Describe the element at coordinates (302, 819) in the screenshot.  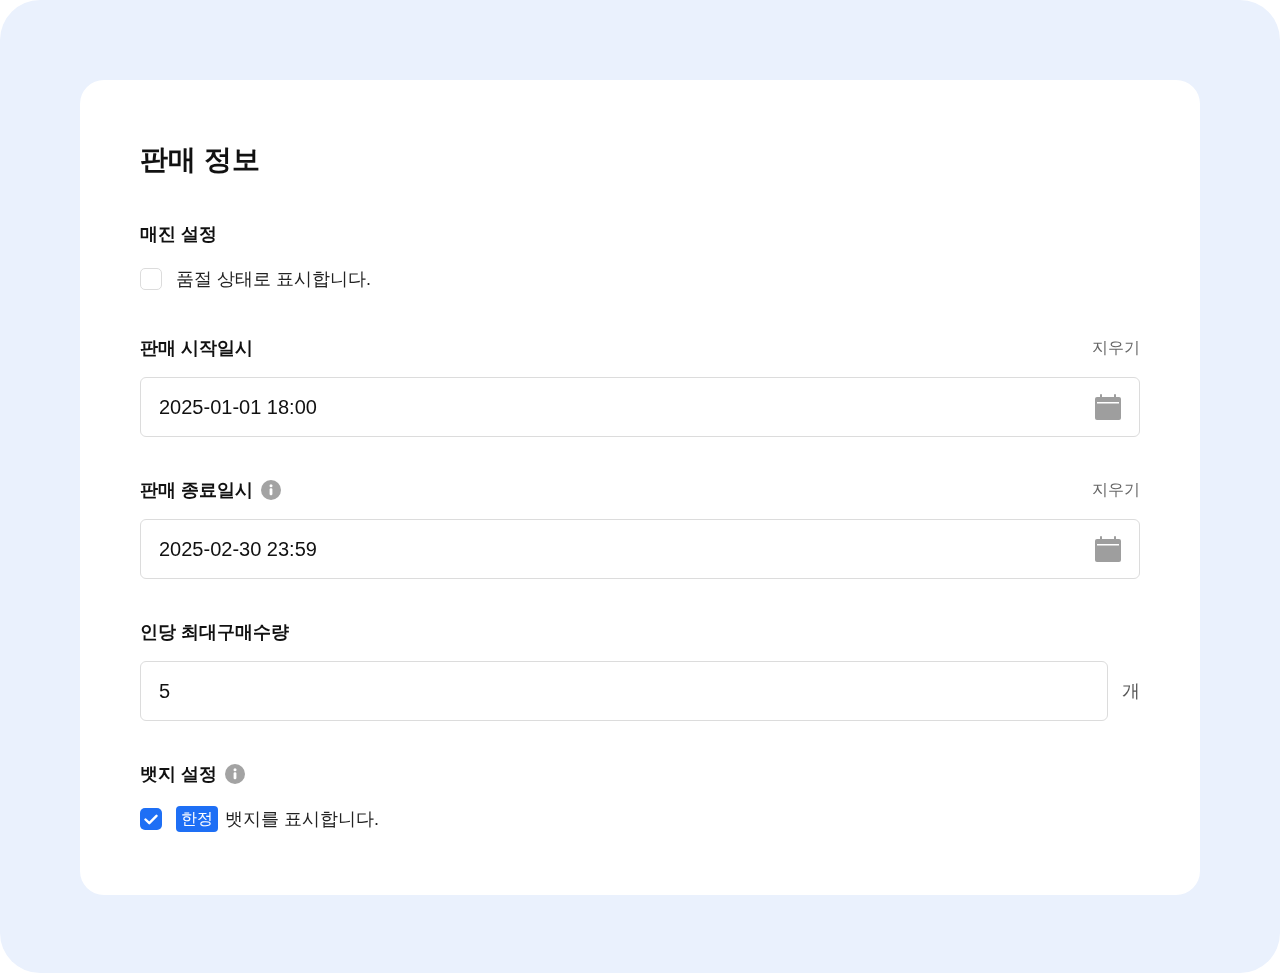
I see `checkbox-label: 뱃지를 표시합니다.` at that location.